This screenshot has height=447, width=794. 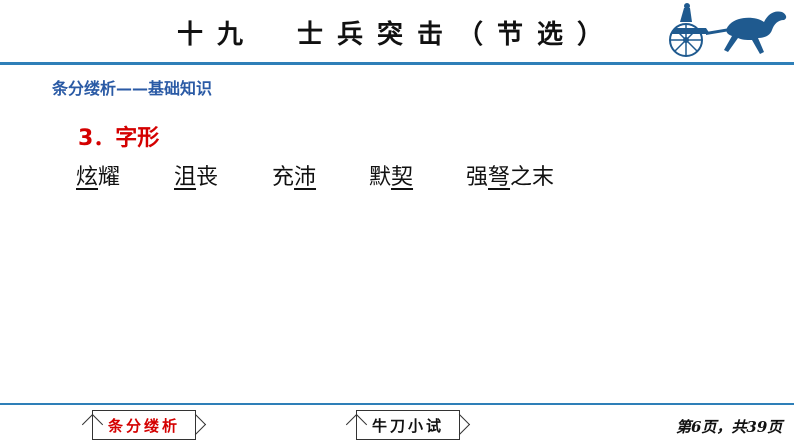 I want to click on header-divider, so click(x=397, y=63).